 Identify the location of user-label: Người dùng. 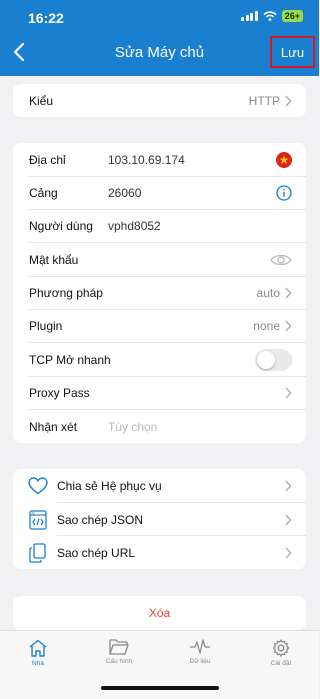
(61, 225).